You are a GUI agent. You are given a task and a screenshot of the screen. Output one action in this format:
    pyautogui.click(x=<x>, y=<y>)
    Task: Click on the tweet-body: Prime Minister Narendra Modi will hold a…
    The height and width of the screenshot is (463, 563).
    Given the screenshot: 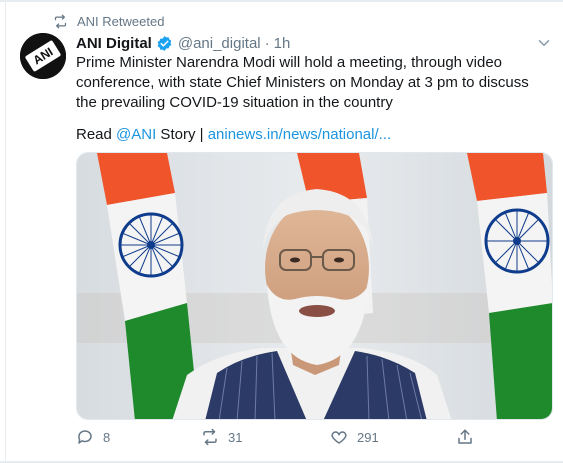 What is the action you would take?
    pyautogui.click(x=311, y=83)
    